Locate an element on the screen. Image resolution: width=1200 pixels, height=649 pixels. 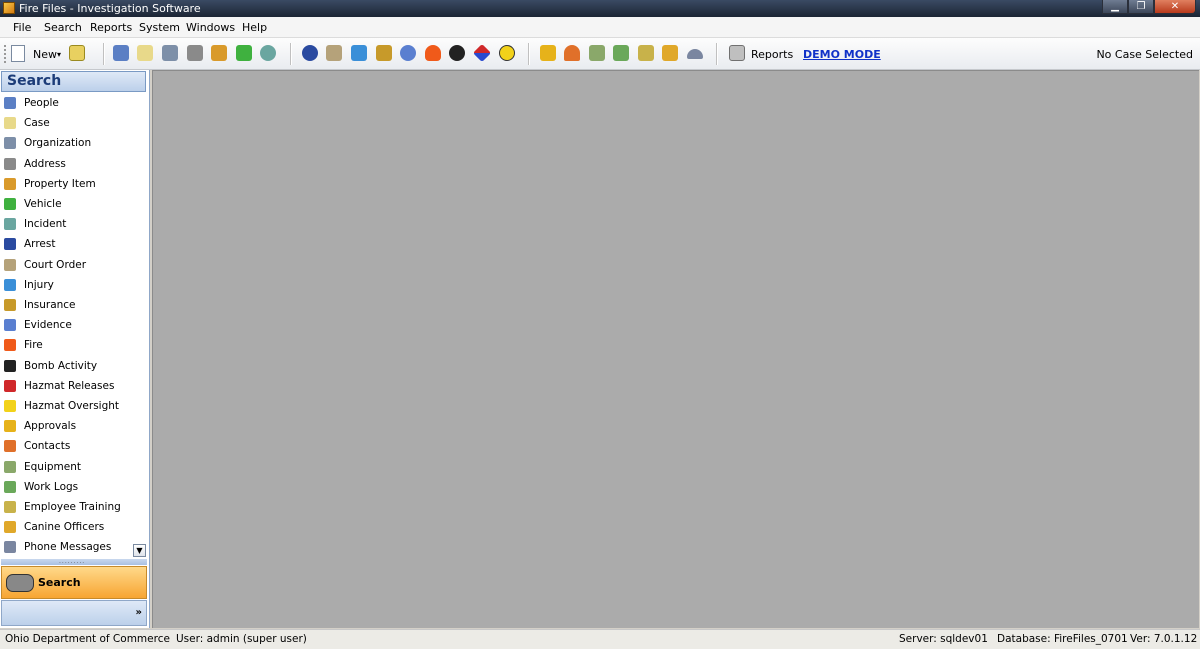
sidebar-item-case: Case is located at coordinates (73, 123).